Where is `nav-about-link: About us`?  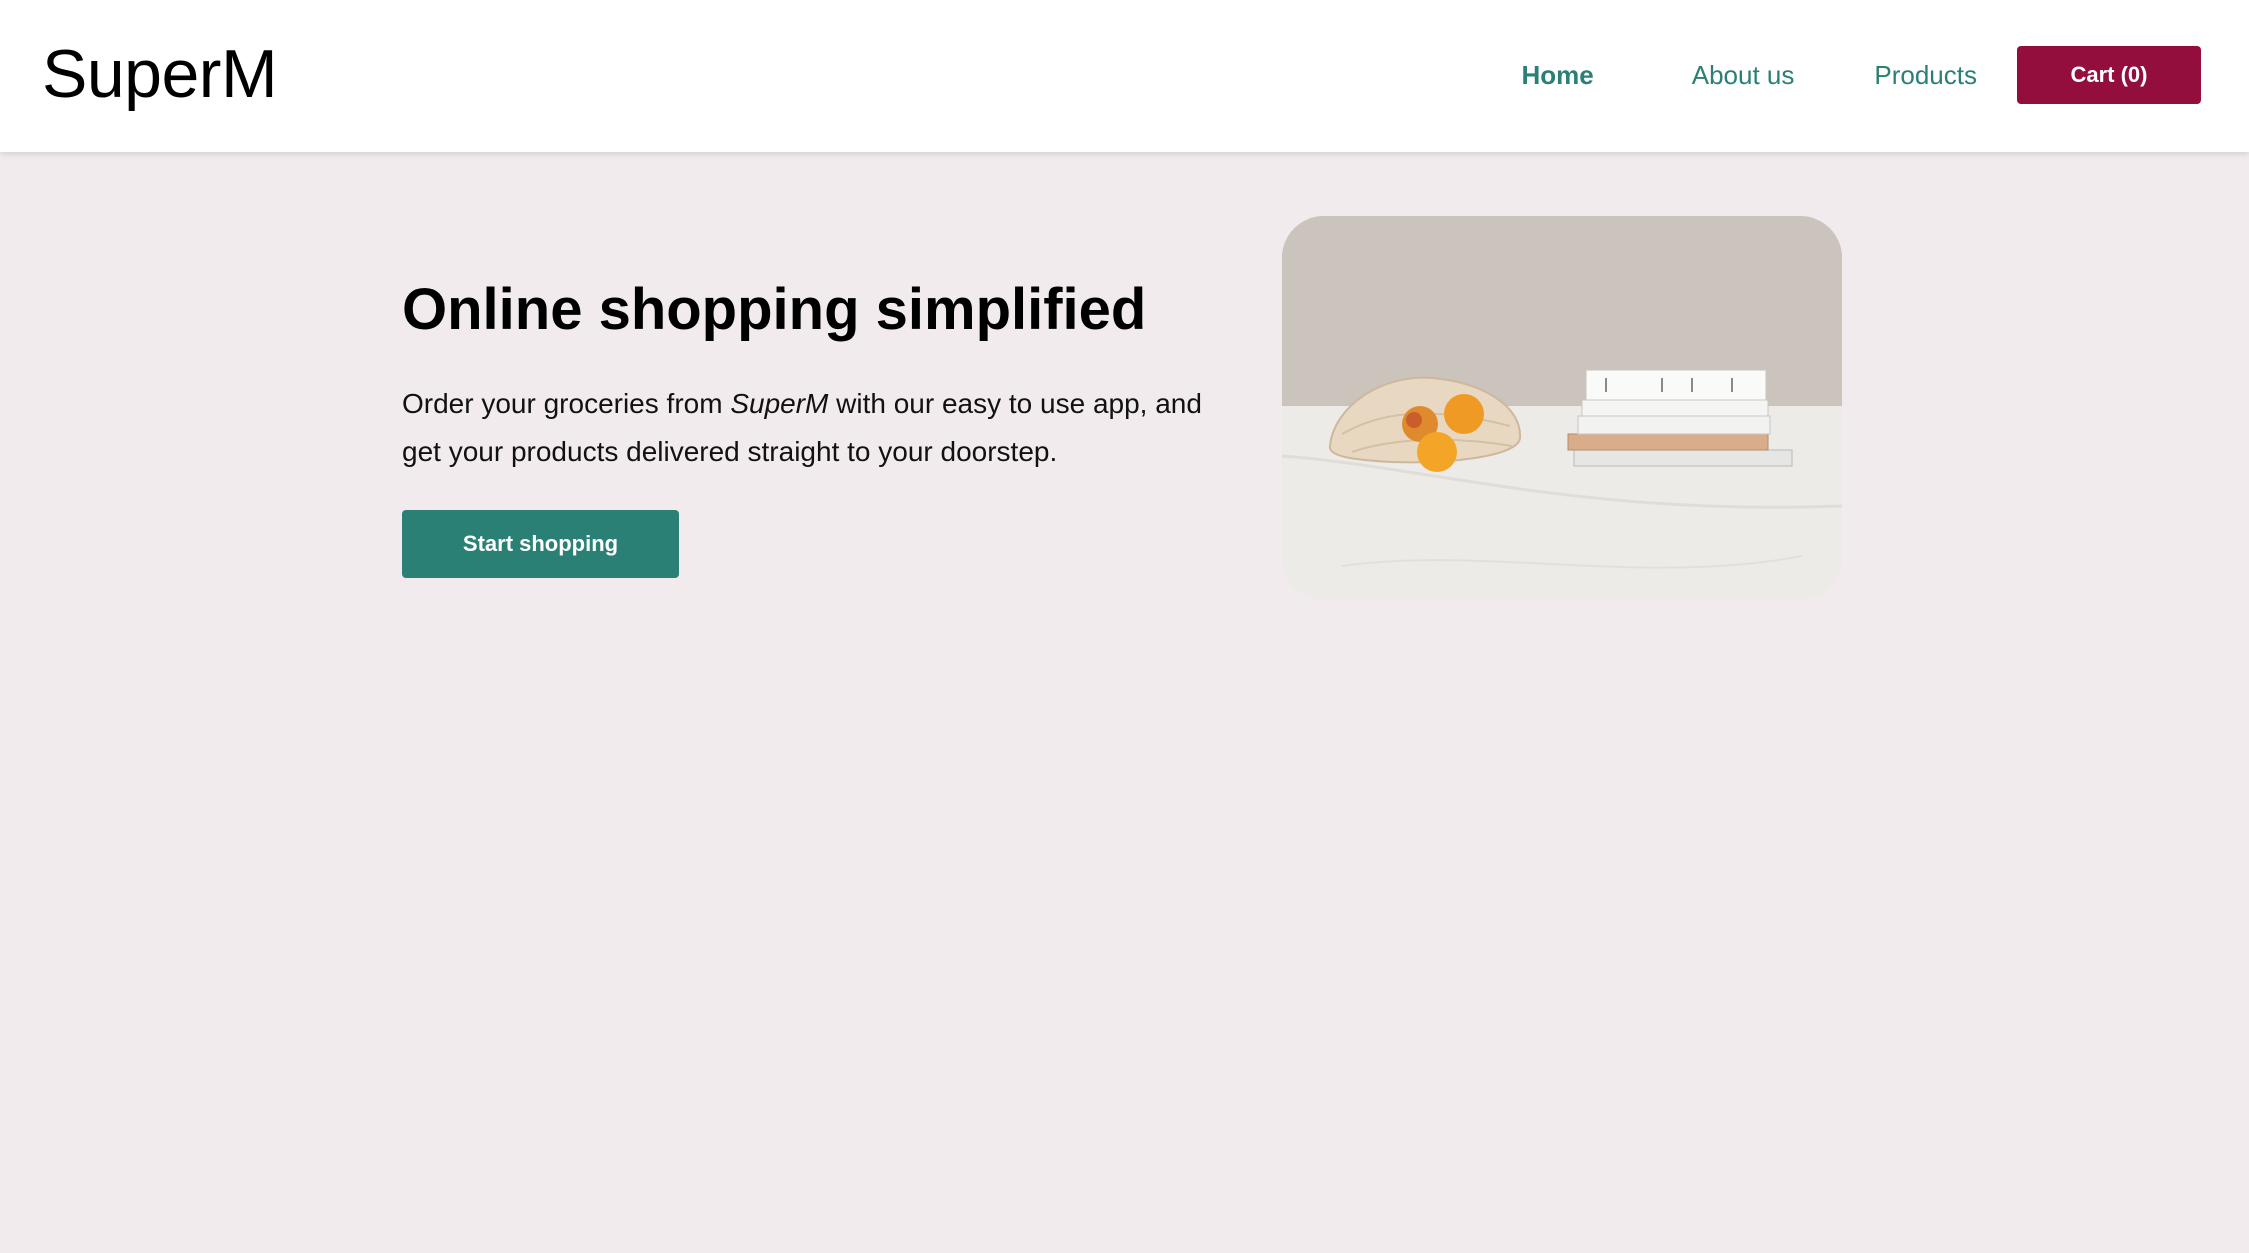
nav-about-link: About us is located at coordinates (1743, 75).